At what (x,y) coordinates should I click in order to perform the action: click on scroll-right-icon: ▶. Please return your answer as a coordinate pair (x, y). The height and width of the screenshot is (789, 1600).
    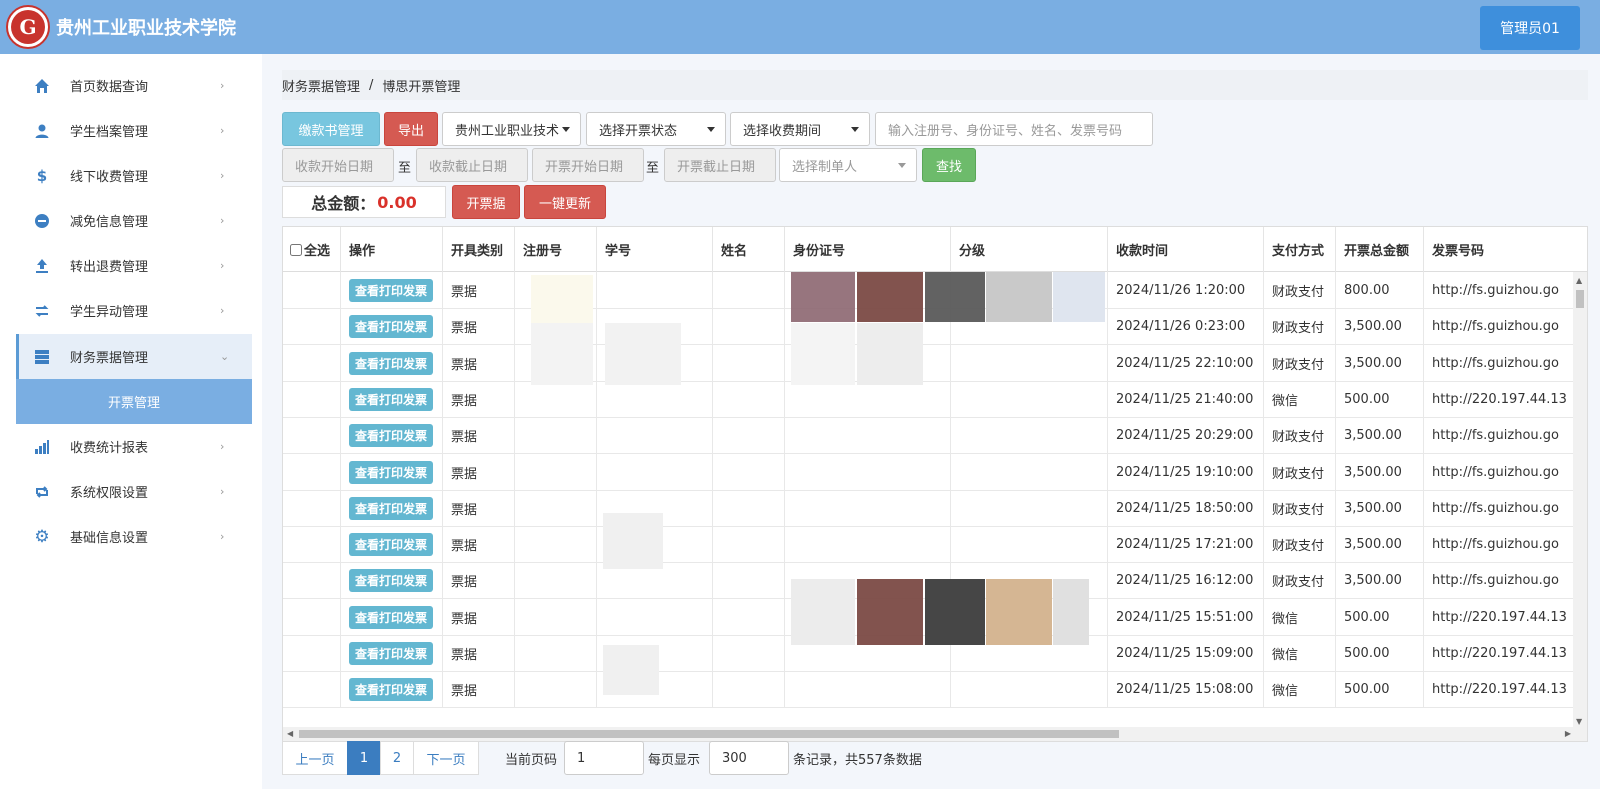
    Looking at the image, I should click on (1568, 733).